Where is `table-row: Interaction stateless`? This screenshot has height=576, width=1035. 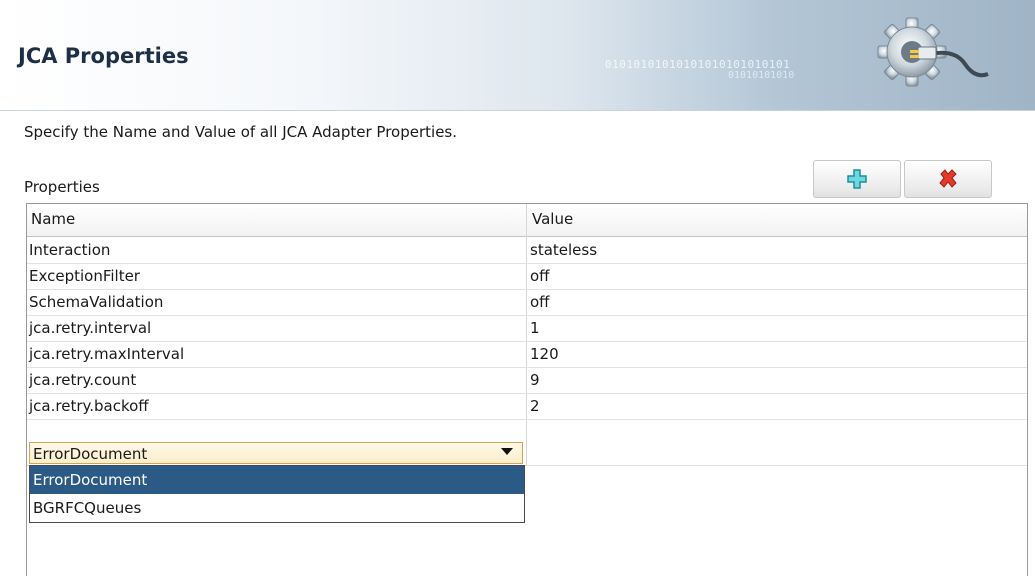
table-row: Interaction stateless is located at coordinates (527, 250).